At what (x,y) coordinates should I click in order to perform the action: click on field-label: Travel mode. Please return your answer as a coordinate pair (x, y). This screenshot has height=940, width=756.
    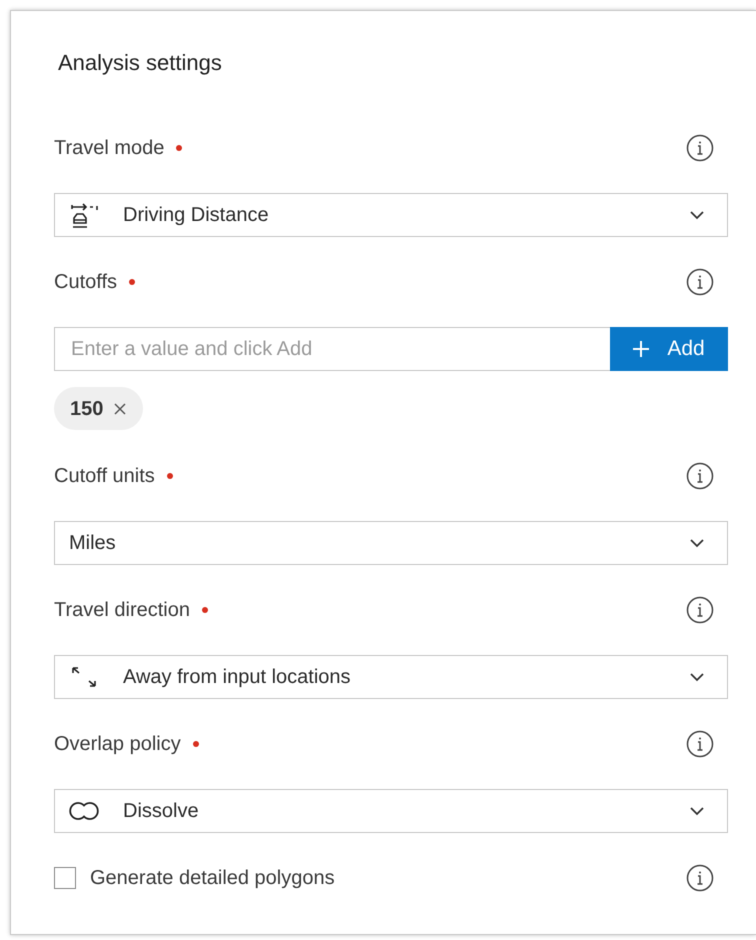
    Looking at the image, I should click on (109, 148).